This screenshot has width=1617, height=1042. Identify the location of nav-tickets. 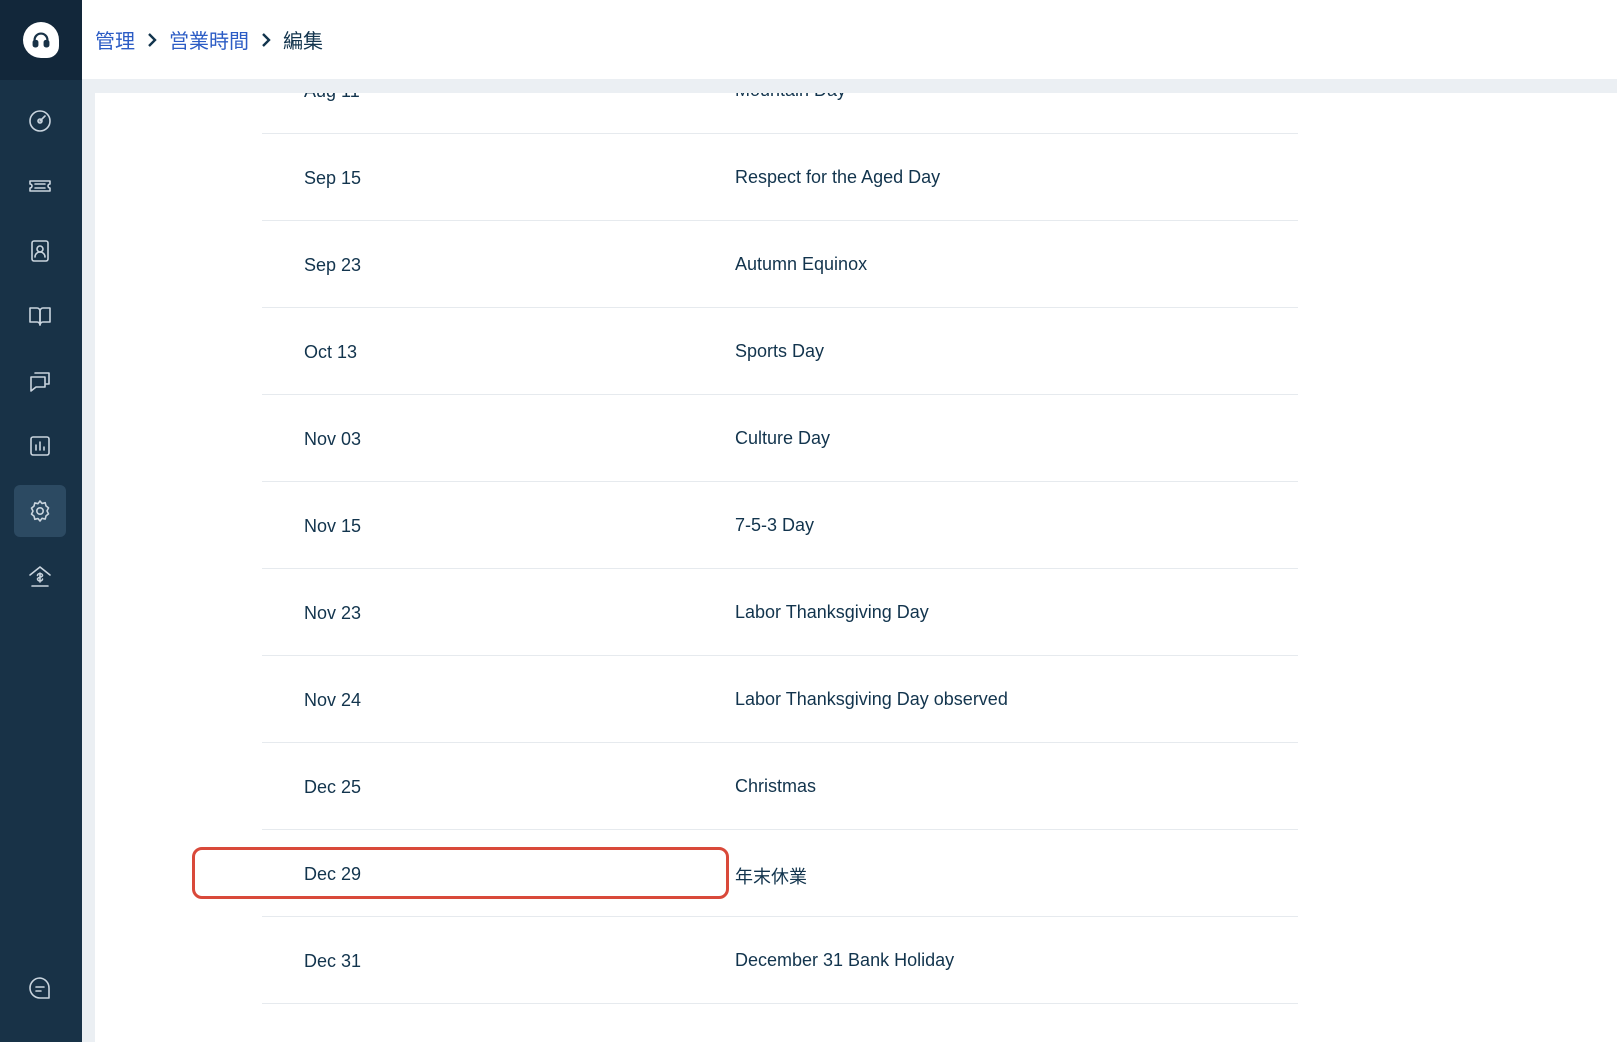
(40, 186).